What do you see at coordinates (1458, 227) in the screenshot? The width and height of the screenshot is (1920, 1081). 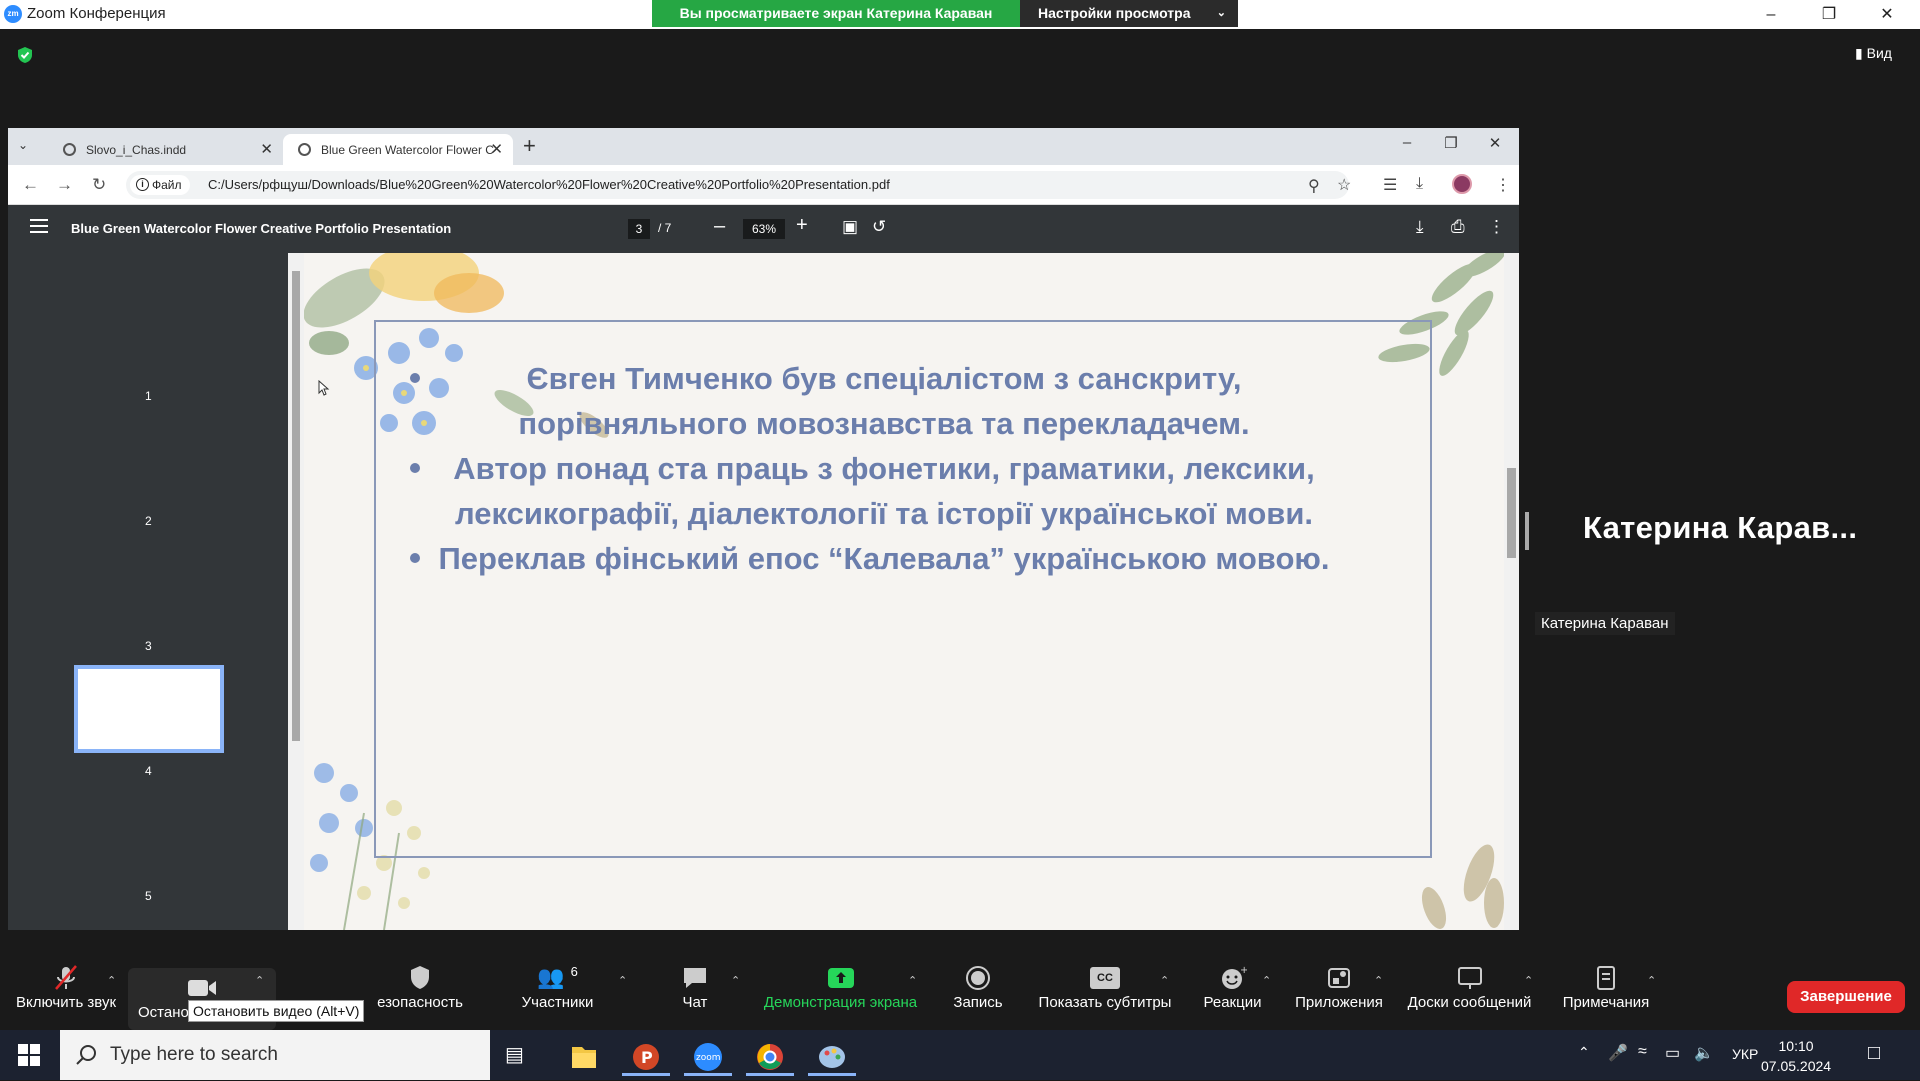 I see `print-icon: ⎙` at bounding box center [1458, 227].